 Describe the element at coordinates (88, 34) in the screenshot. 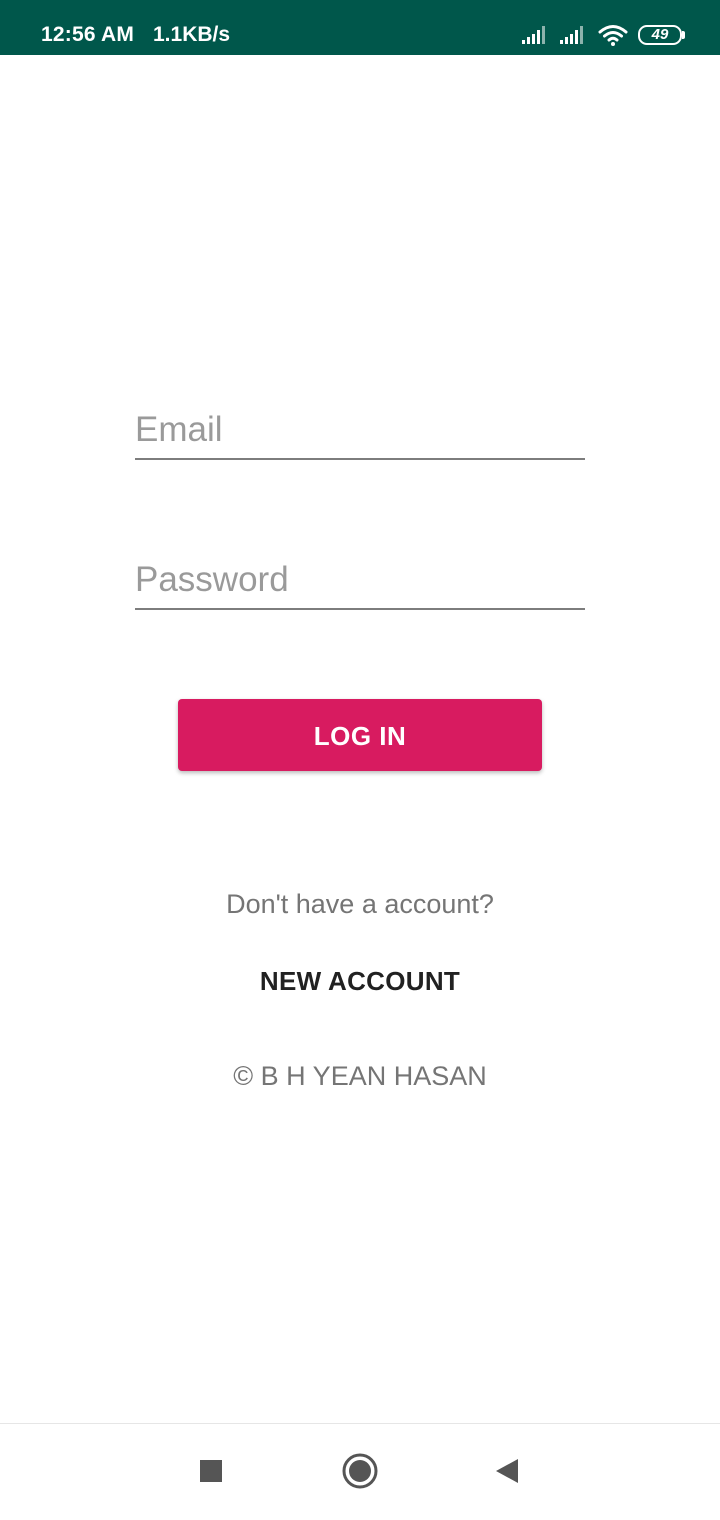

I see `status-time: 12:56 AM` at that location.